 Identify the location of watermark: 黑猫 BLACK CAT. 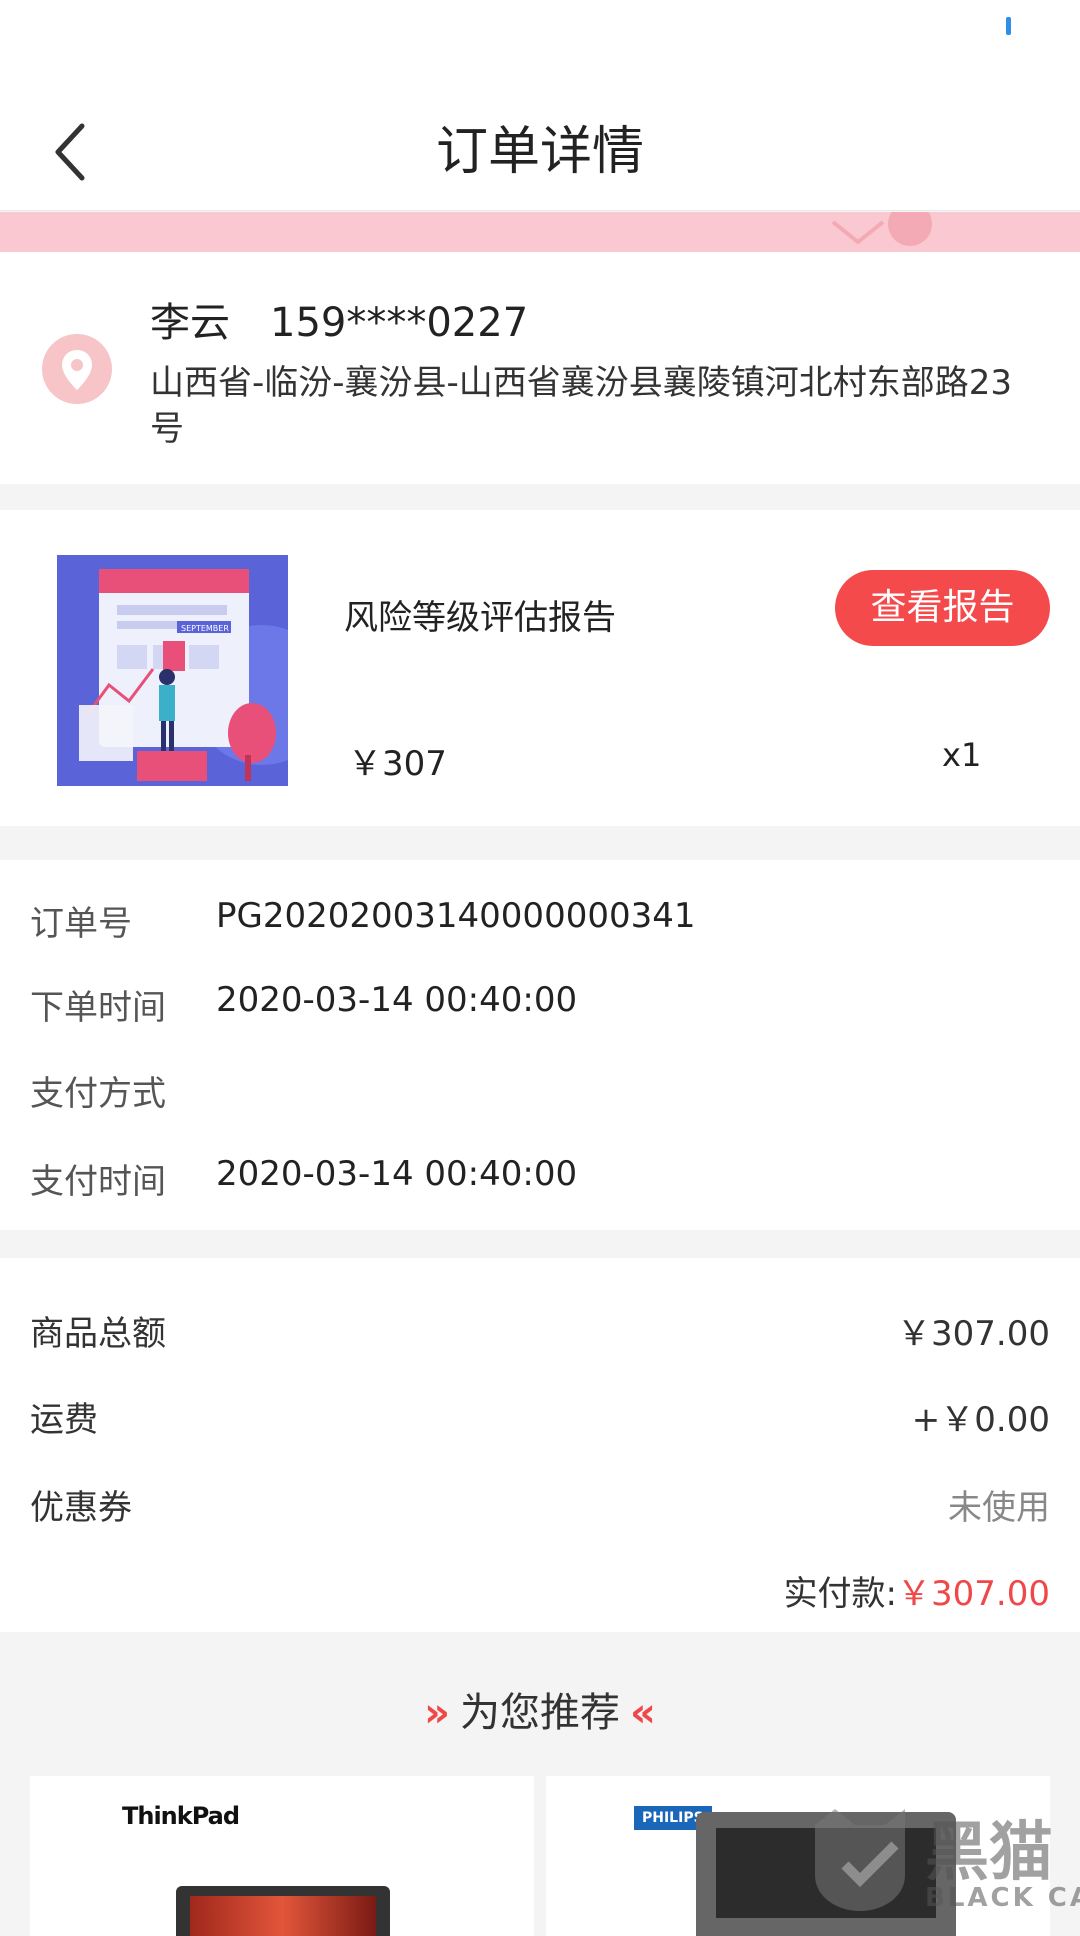
(942, 1862).